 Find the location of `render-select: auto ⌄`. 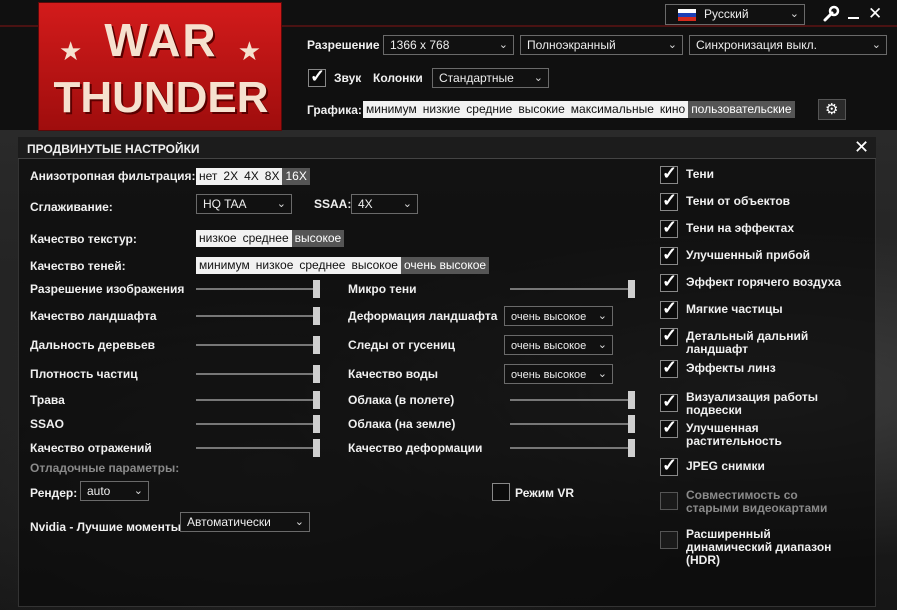

render-select: auto ⌄ is located at coordinates (114, 491).